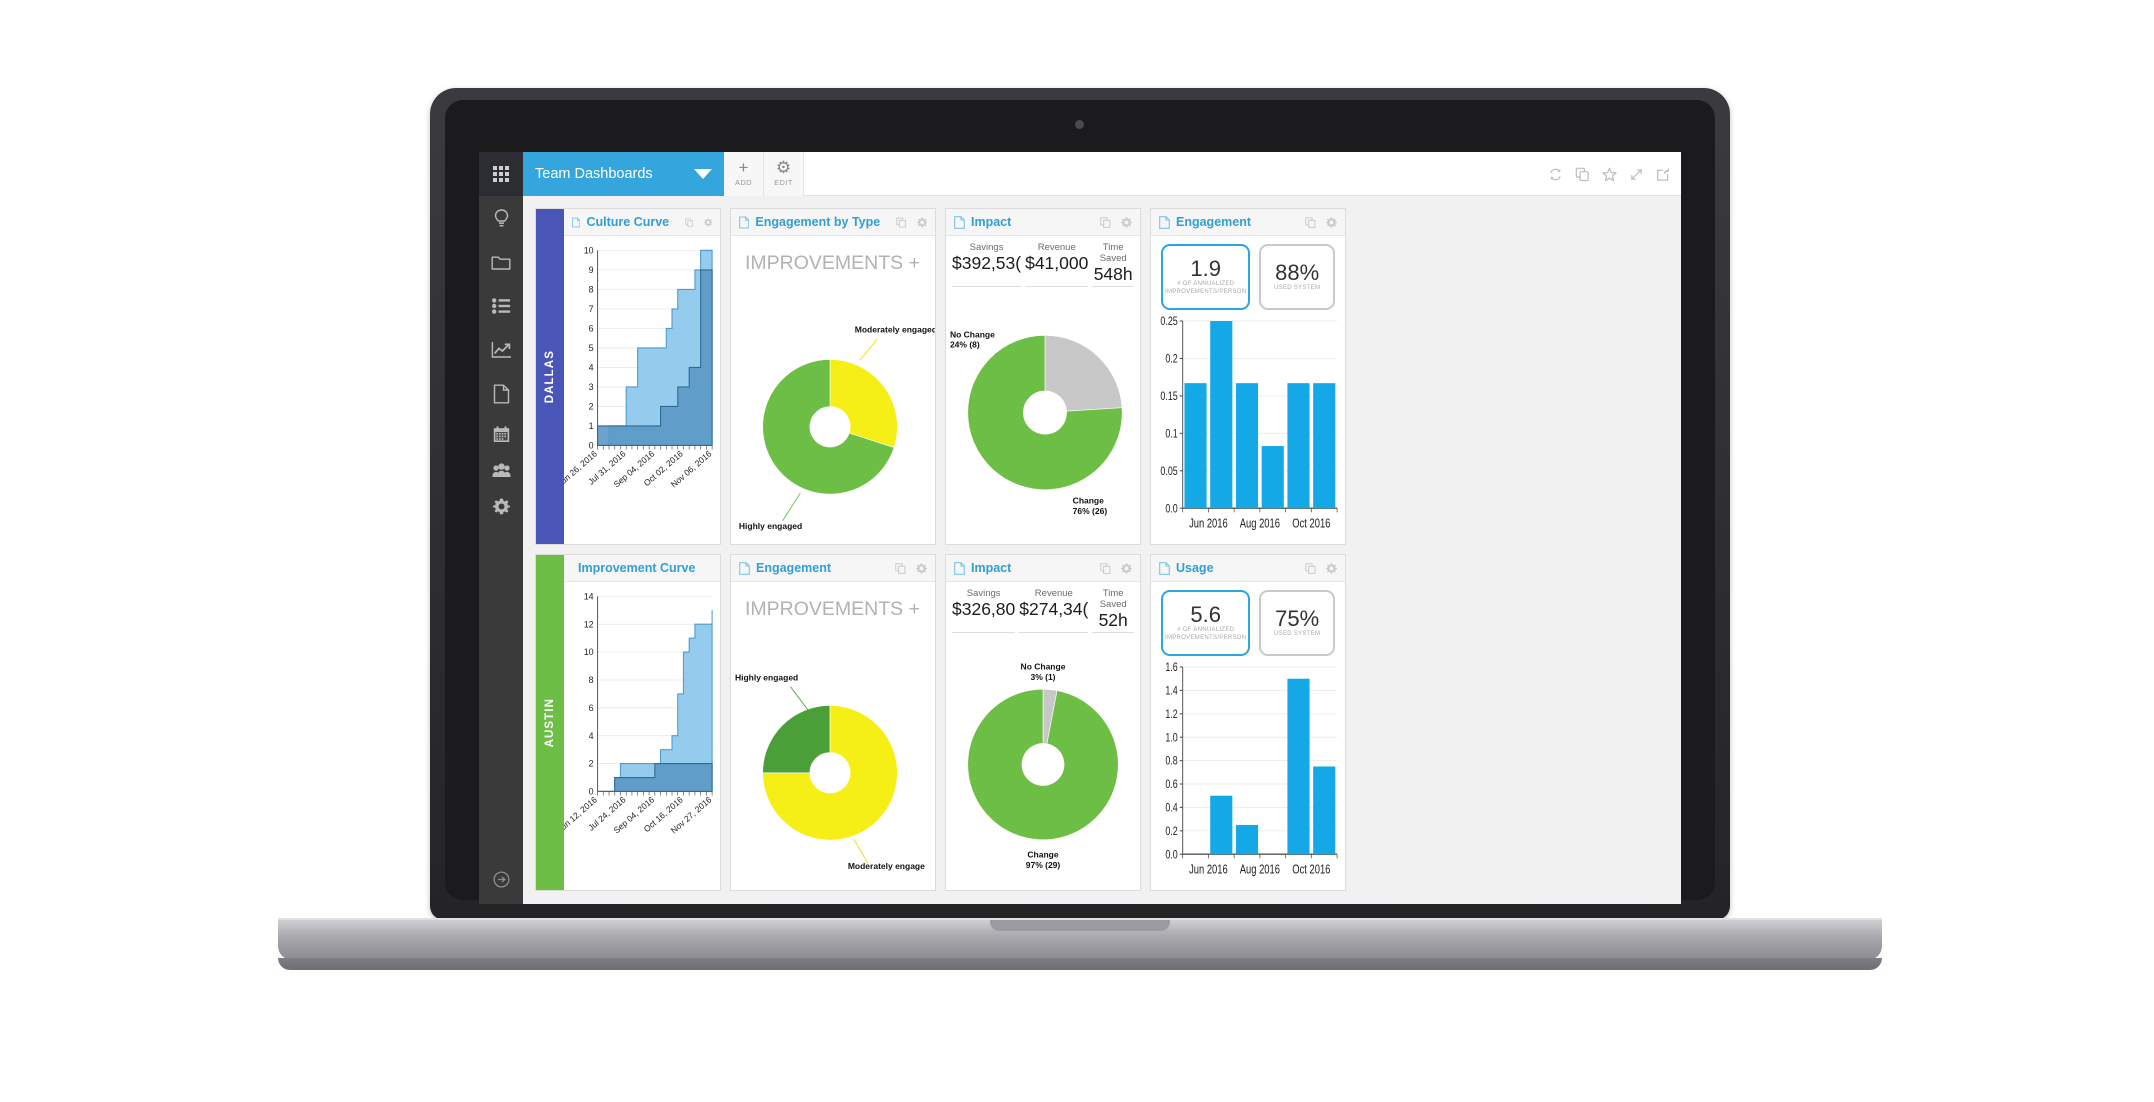  Describe the element at coordinates (501, 879) in the screenshot. I see `sidebar-expand-button` at that location.